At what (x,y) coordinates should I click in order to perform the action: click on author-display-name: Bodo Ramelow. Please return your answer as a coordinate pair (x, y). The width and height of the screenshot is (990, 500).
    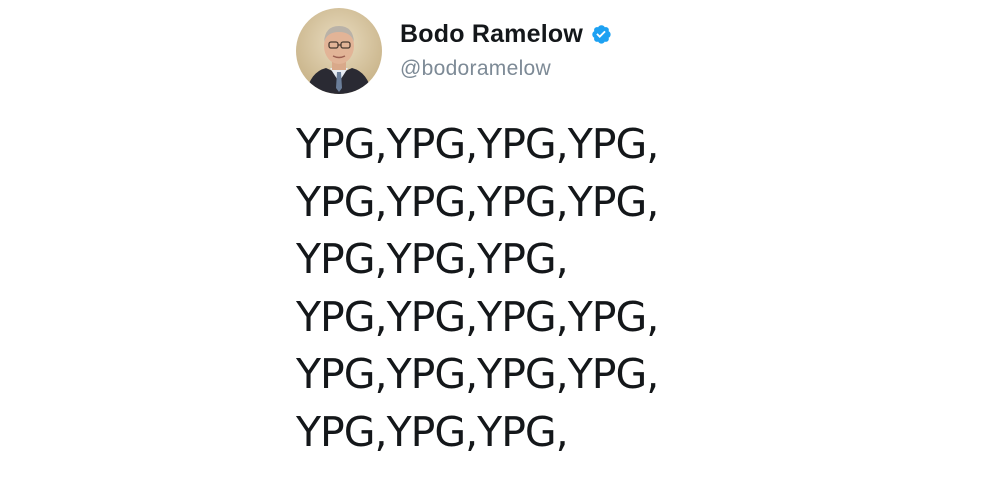
    Looking at the image, I should click on (491, 34).